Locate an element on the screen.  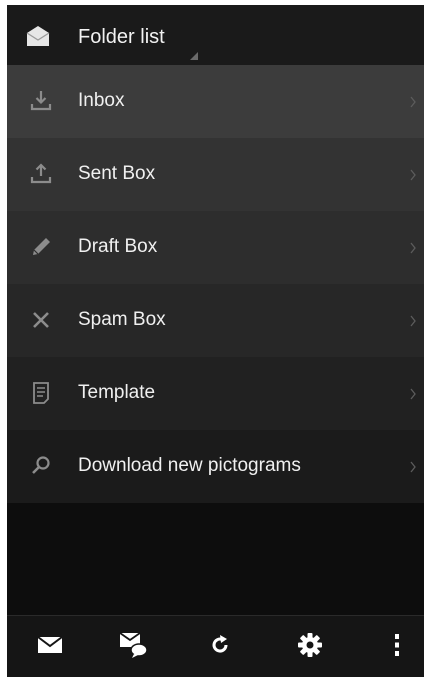
settings-gear-icon is located at coordinates (310, 647).